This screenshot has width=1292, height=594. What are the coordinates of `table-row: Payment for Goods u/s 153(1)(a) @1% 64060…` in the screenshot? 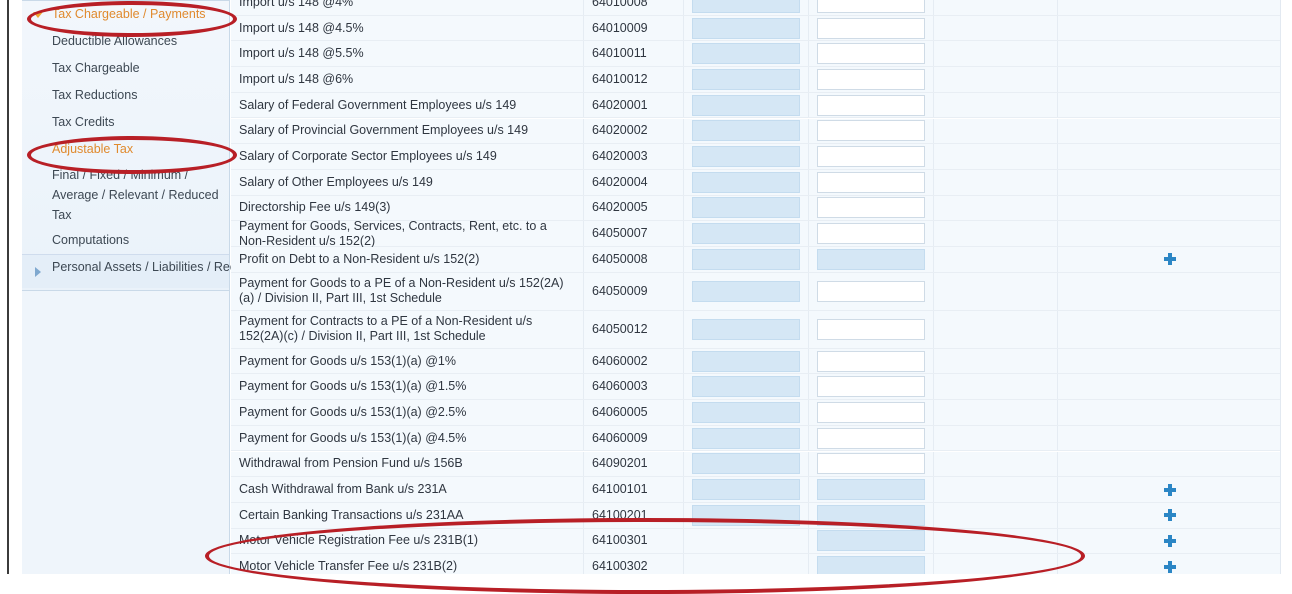 It's located at (756, 361).